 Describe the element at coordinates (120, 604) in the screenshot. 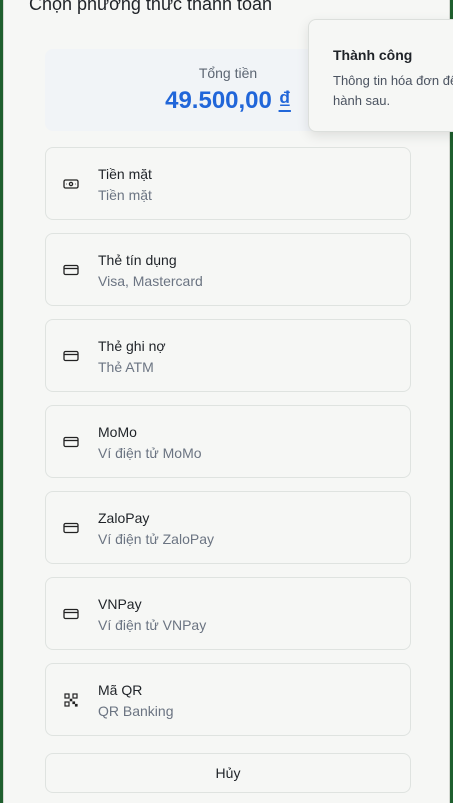

I see `method-name: VNPay` at that location.